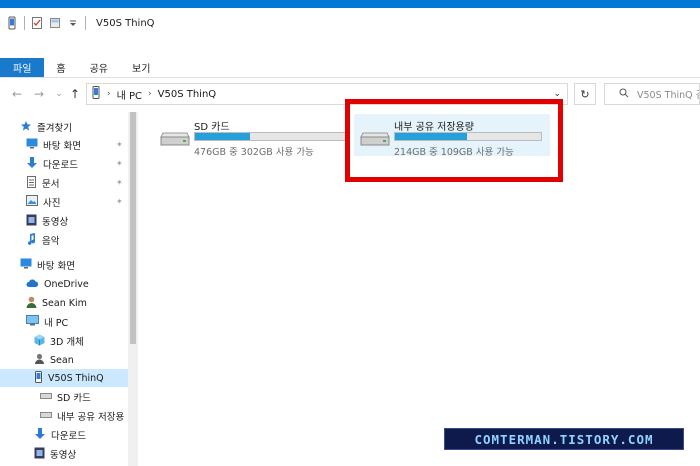 The width and height of the screenshot is (700, 466). Describe the element at coordinates (557, 94) in the screenshot. I see `address-dropdown-icon: ⌄` at that location.